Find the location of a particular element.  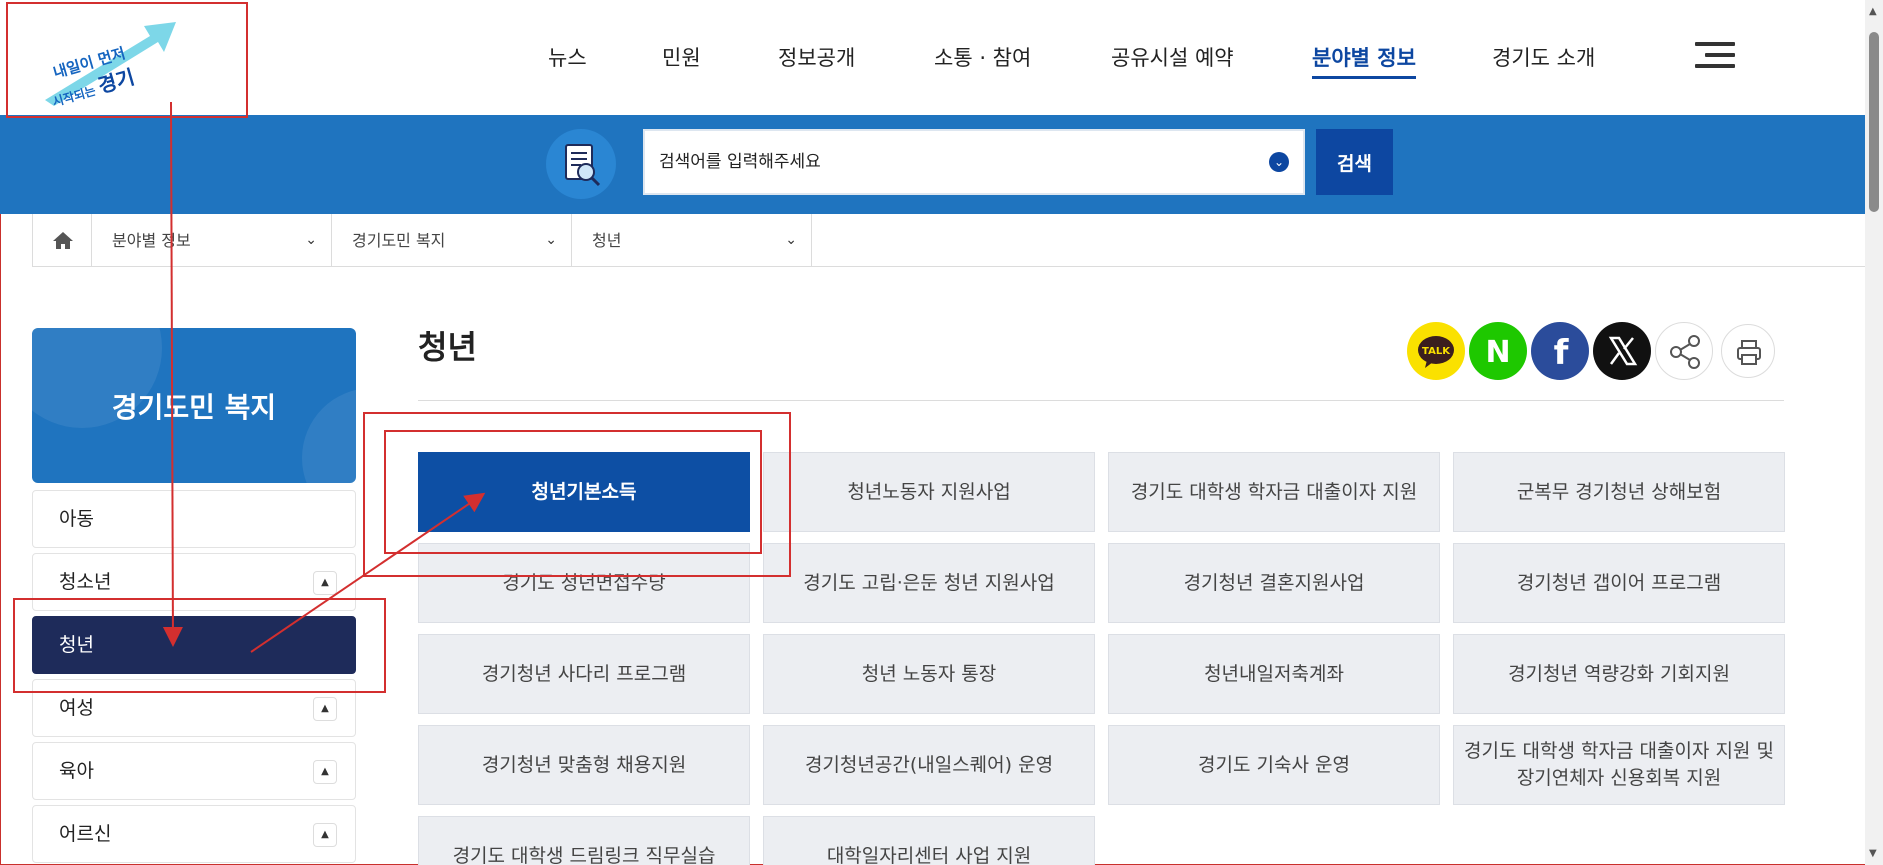

annotation-box-logo is located at coordinates (127, 60).